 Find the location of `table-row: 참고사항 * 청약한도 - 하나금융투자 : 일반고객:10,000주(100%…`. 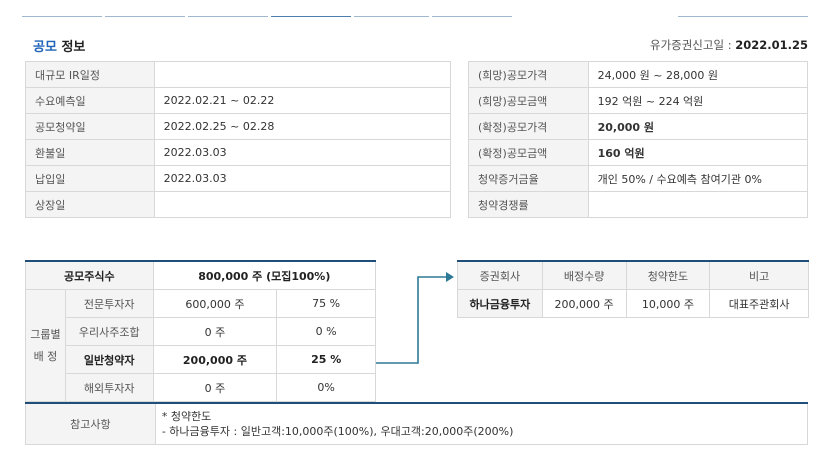

table-row: 참고사항 * 청약한도 - 하나금융투자 : 일반고객:10,000주(100%… is located at coordinates (417, 423).